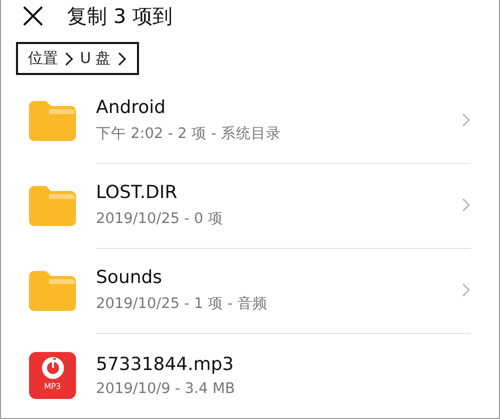  What do you see at coordinates (43, 58) in the screenshot?
I see `breadcrumb-item: 位置` at bounding box center [43, 58].